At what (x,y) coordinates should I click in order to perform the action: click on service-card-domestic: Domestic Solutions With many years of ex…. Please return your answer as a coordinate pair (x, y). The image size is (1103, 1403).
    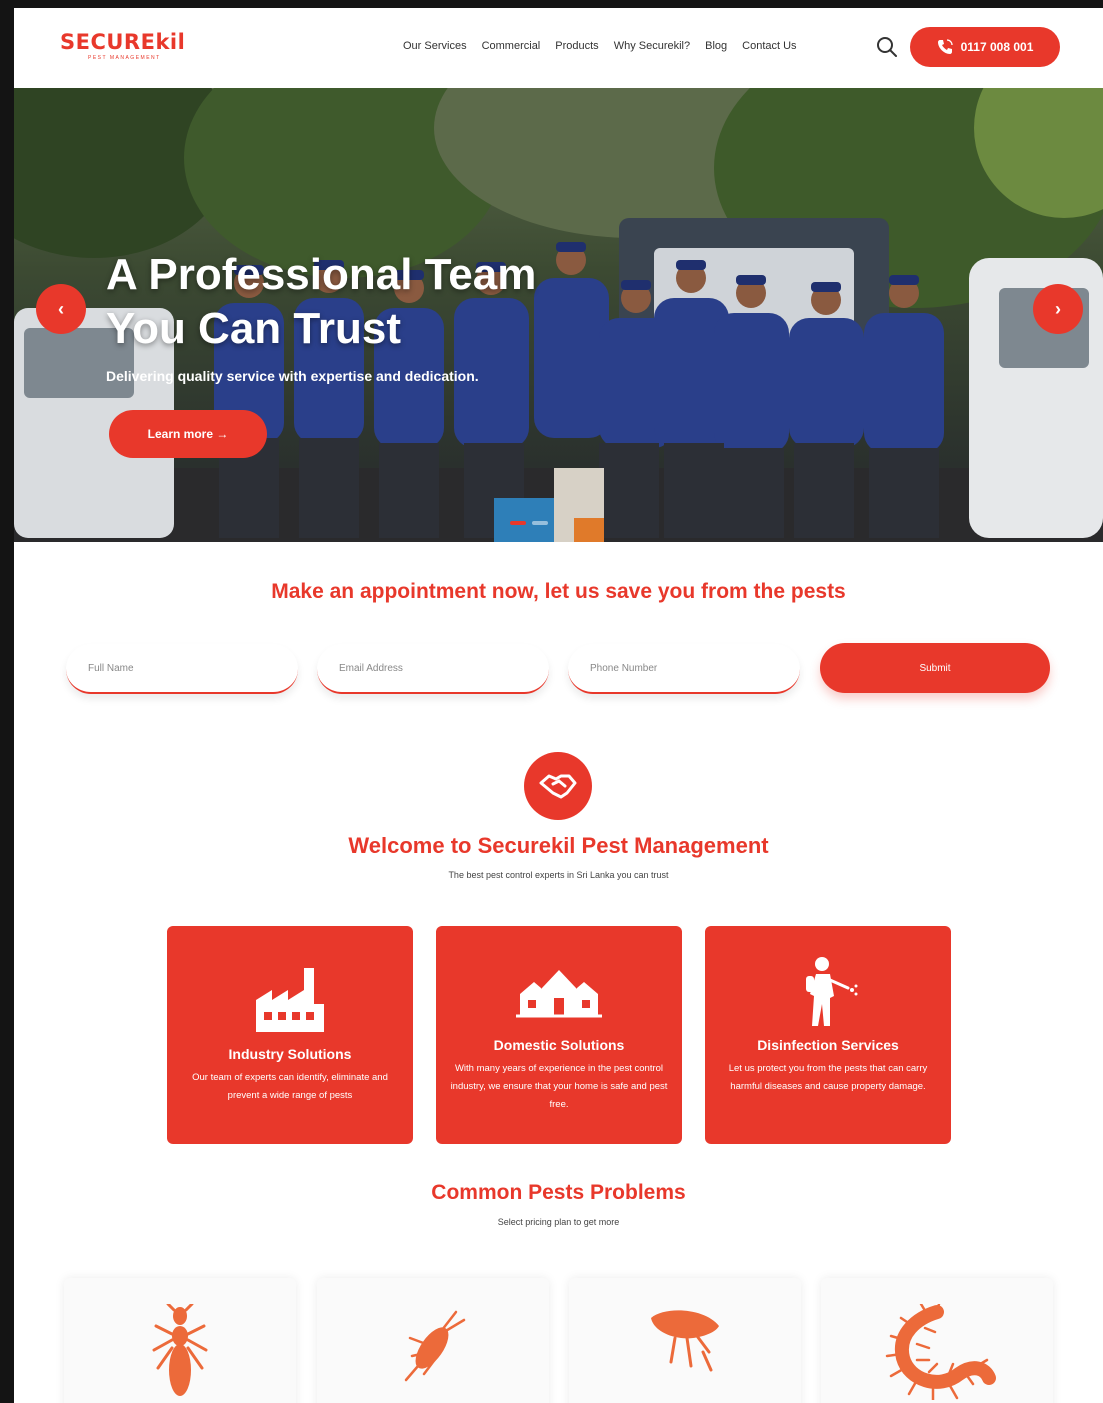
    Looking at the image, I should click on (559, 1035).